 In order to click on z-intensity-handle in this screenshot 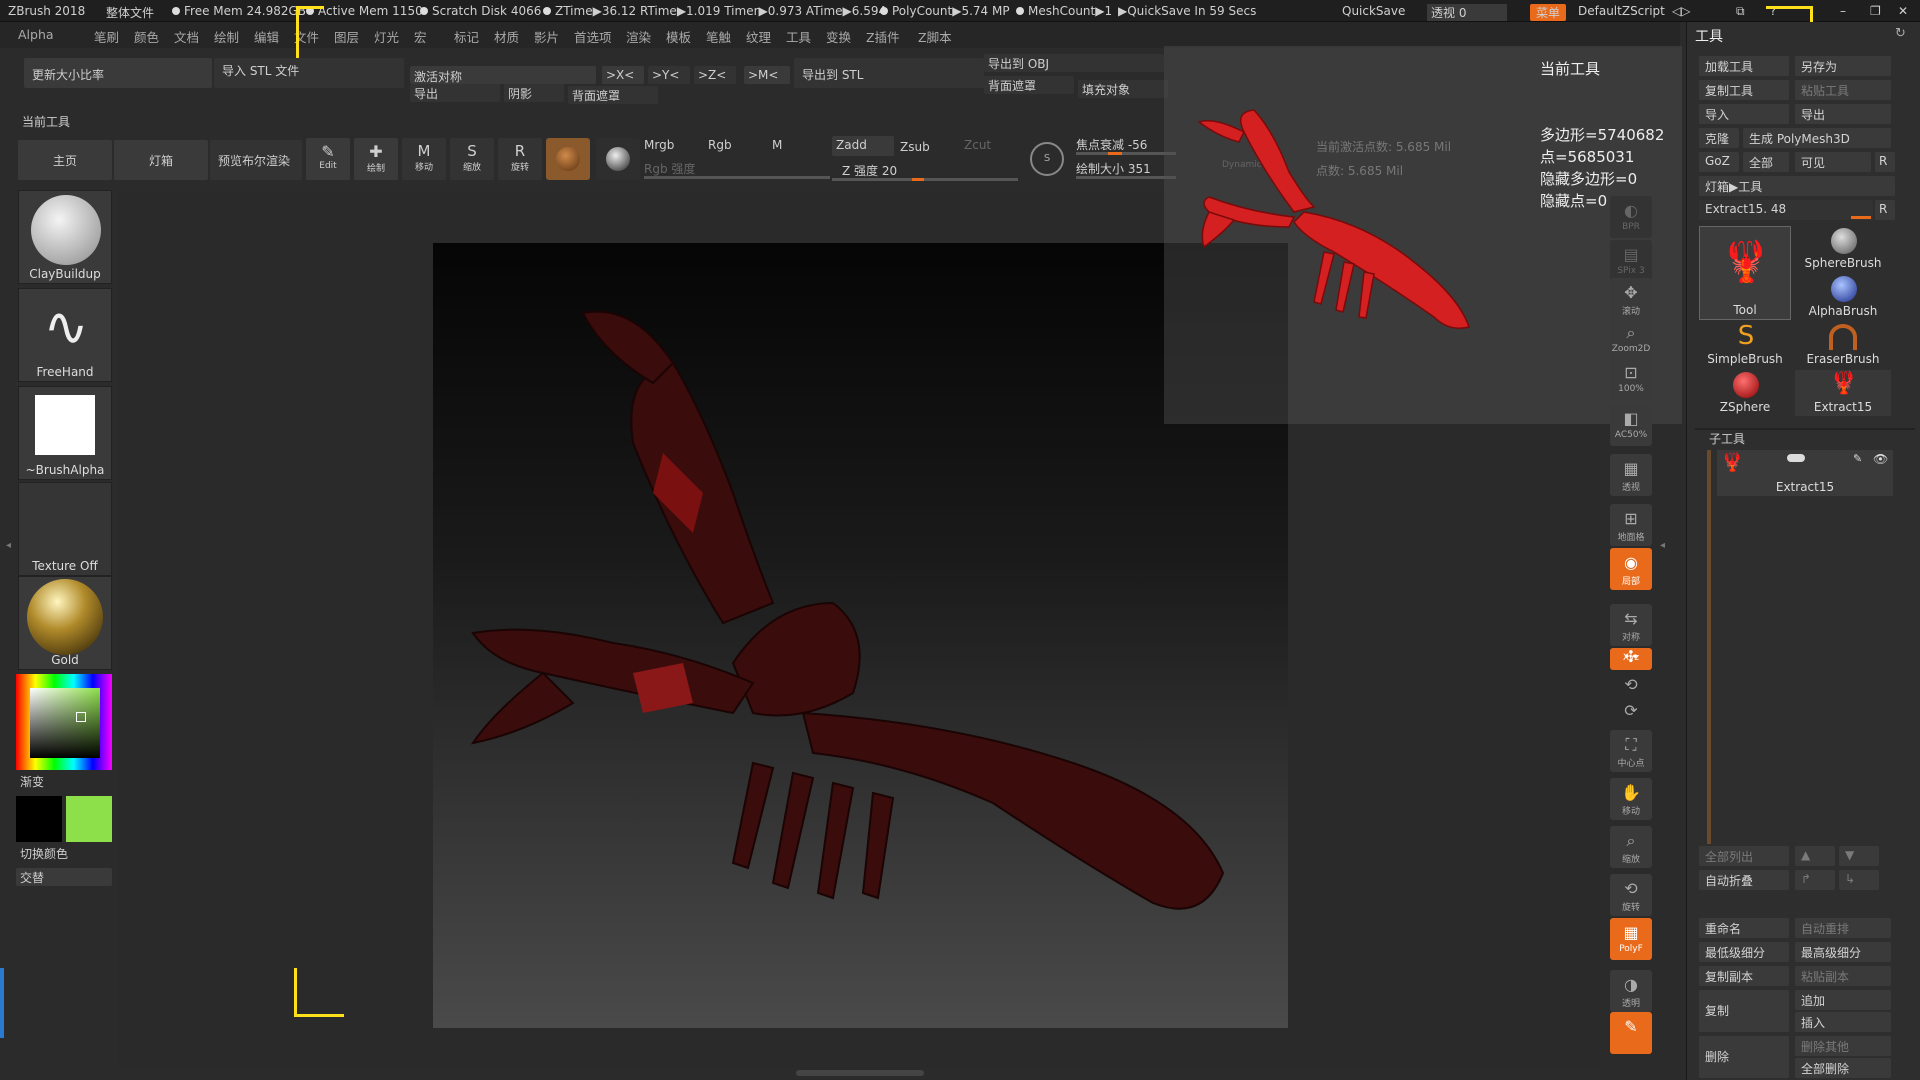, I will do `click(918, 179)`.